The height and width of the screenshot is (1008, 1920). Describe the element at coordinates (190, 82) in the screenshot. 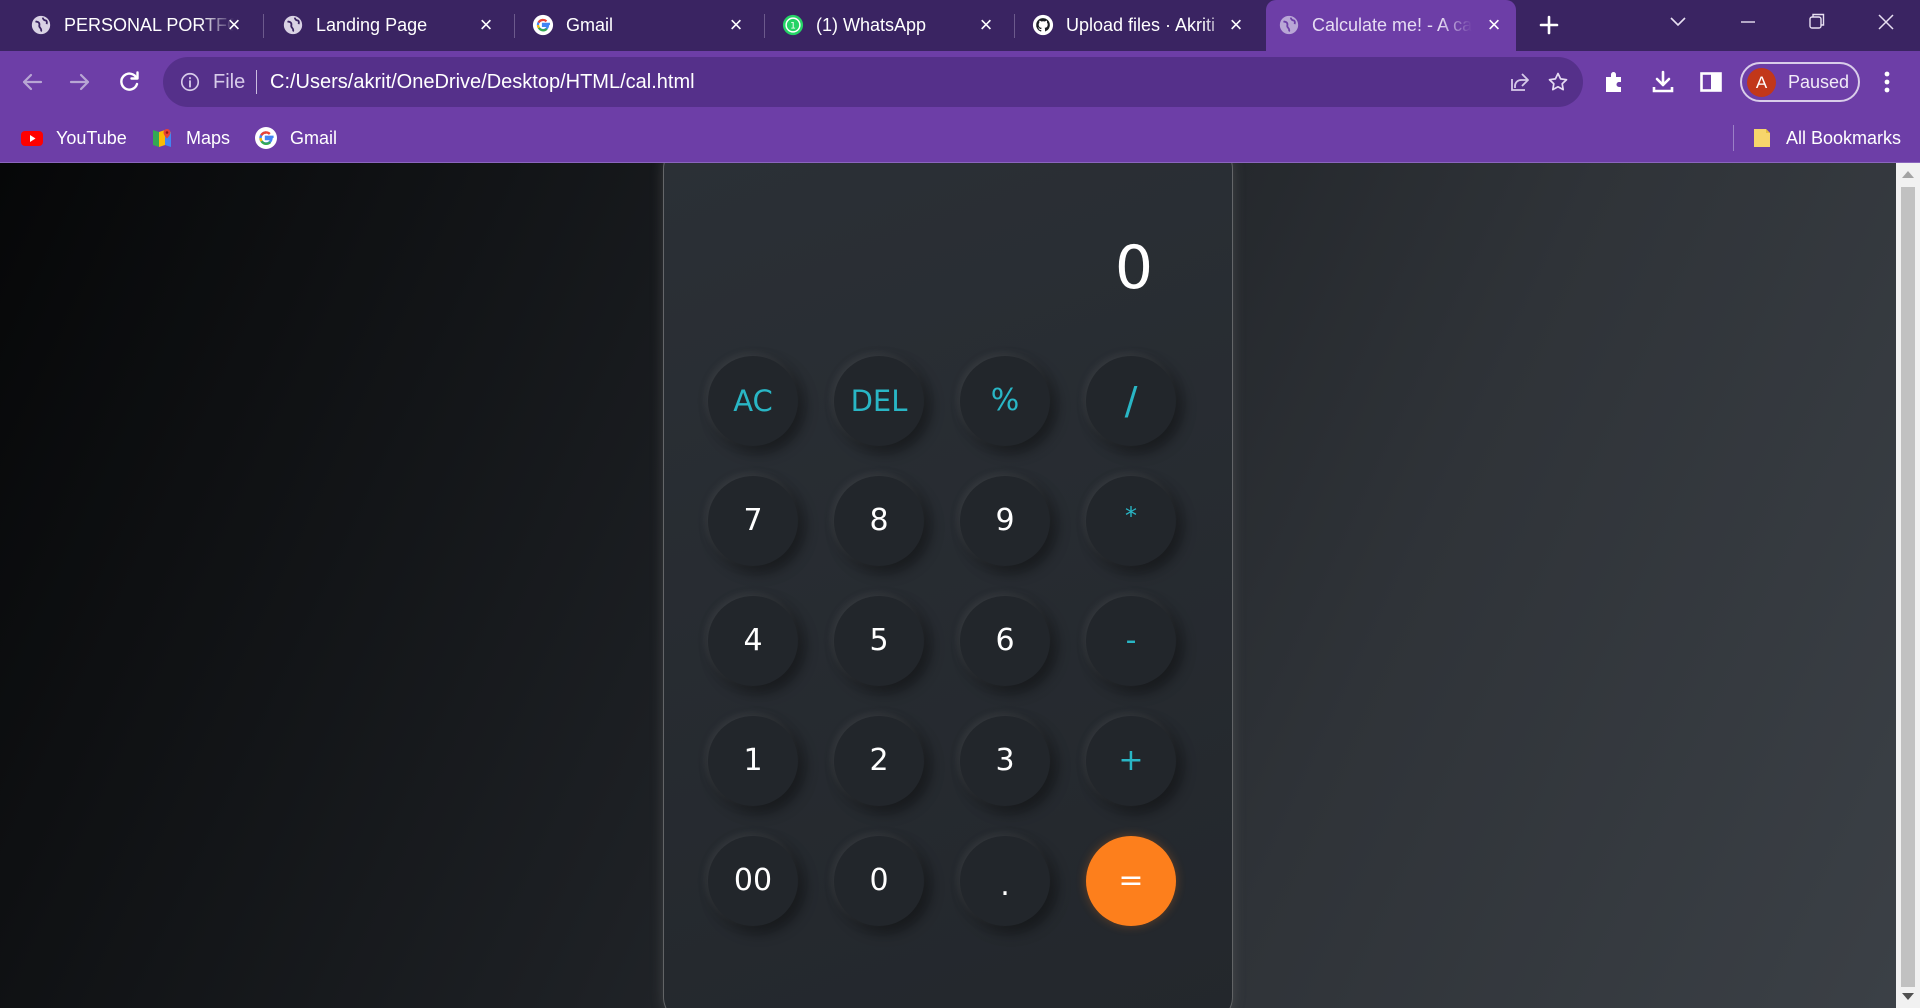

I see `info-icon` at that location.